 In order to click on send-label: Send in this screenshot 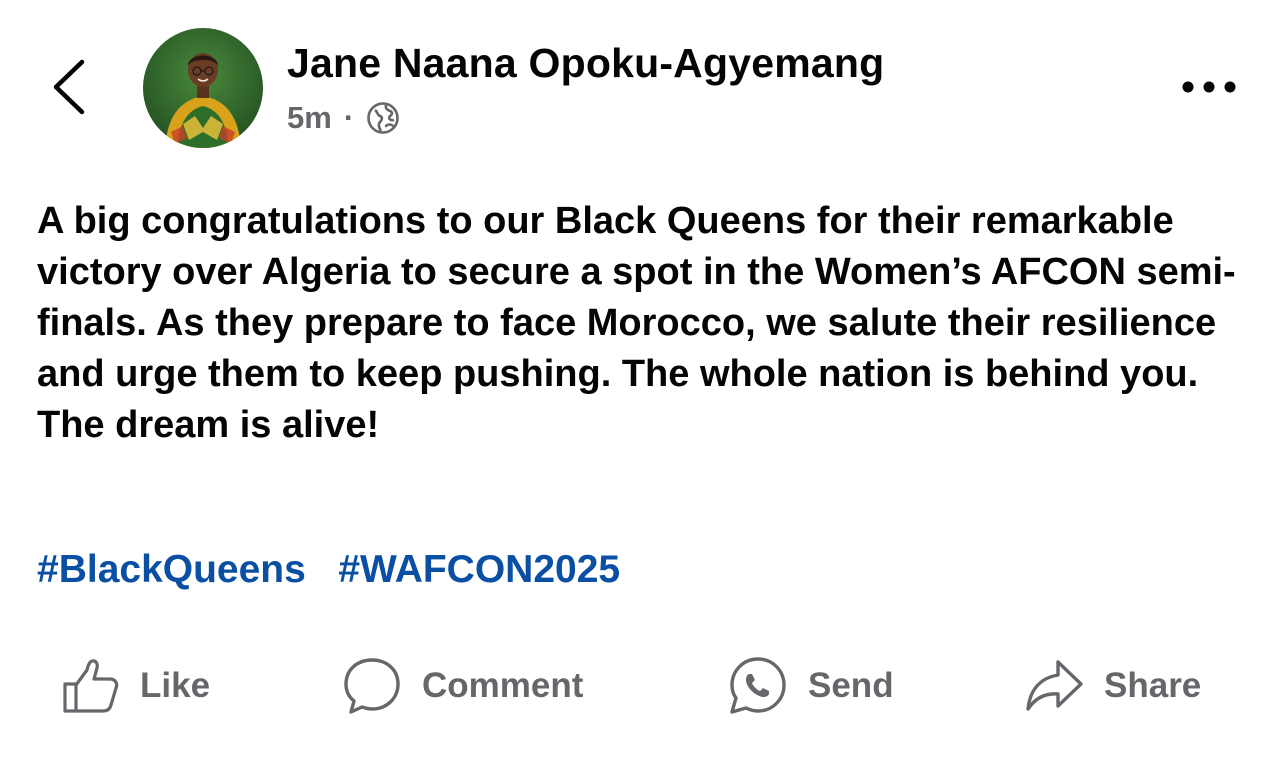, I will do `click(851, 685)`.